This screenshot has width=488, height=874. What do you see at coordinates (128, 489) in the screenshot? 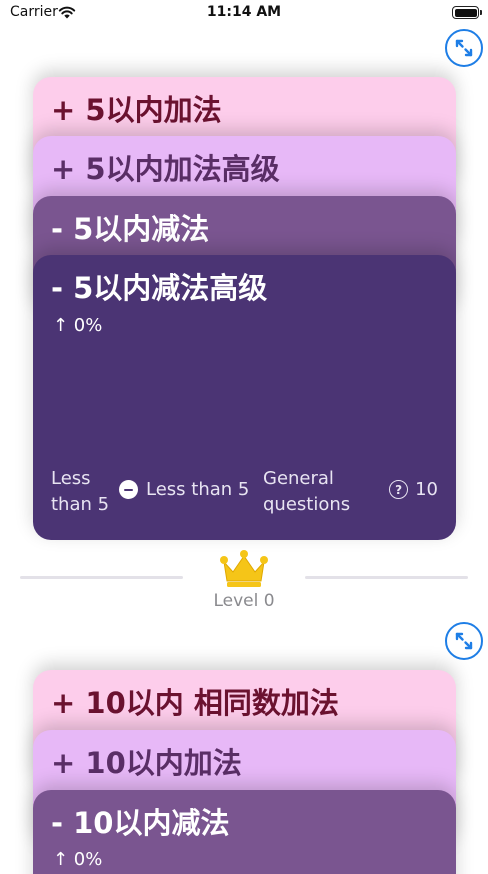
I see `minus-circle-icon` at bounding box center [128, 489].